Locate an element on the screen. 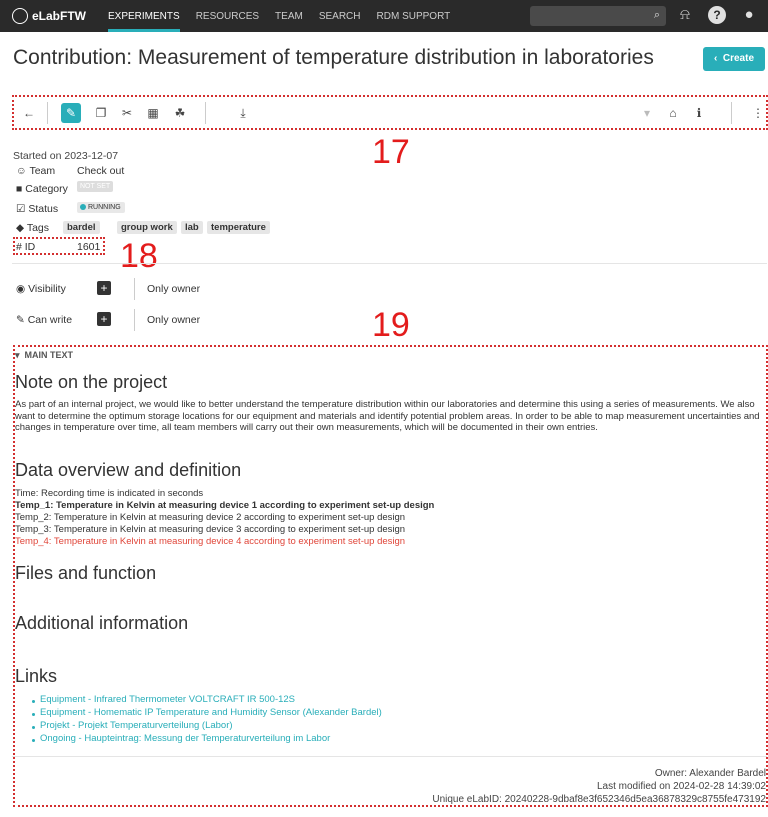 This screenshot has width=768, height=817. nav-team: TEAM is located at coordinates (289, 16).